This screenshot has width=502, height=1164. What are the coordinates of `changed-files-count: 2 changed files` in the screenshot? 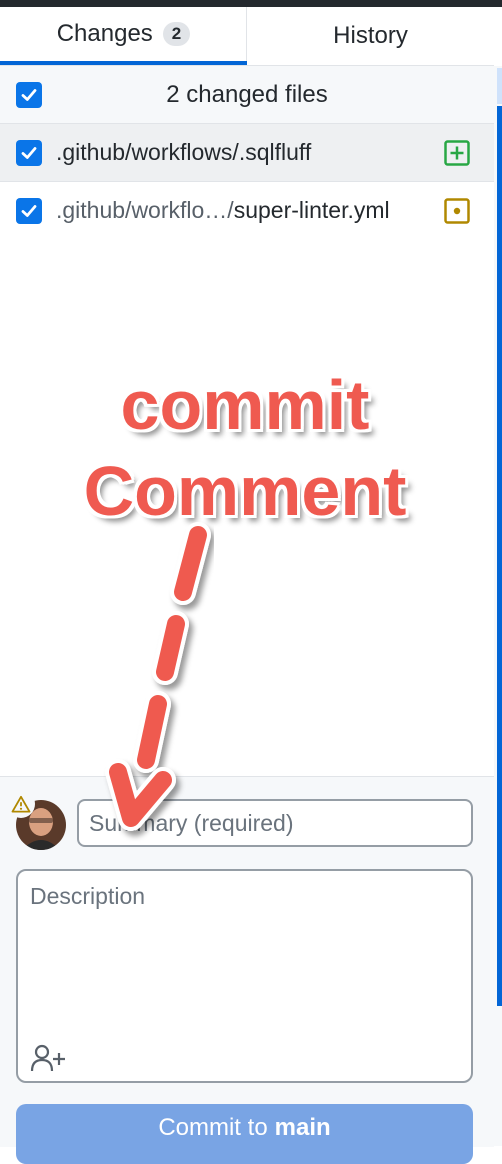 It's located at (247, 94).